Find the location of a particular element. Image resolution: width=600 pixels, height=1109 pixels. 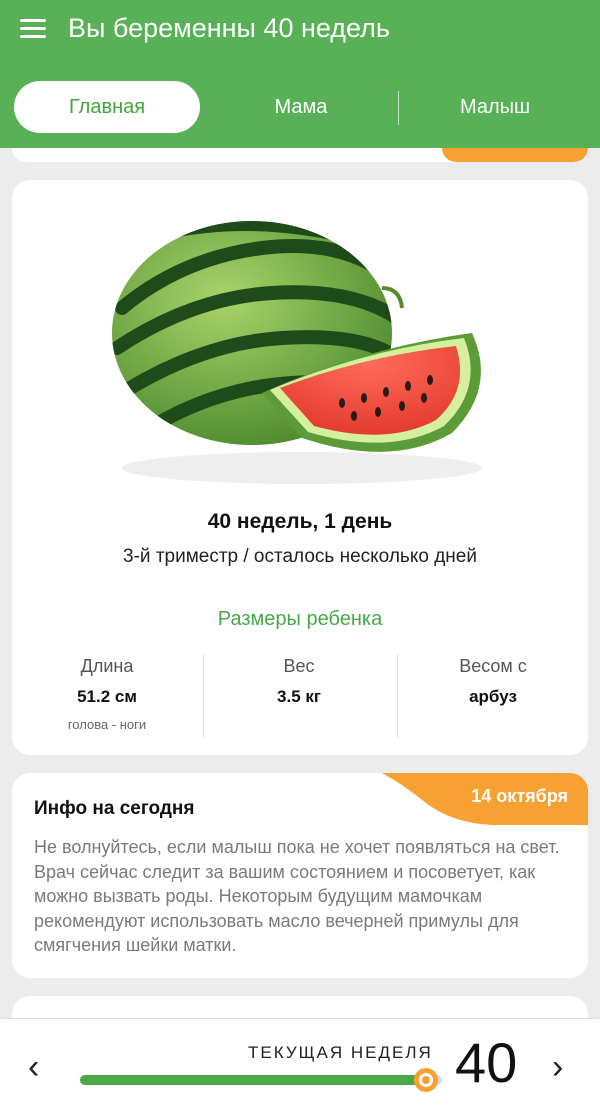

info-title: Инфо на сегодня is located at coordinates (114, 808).